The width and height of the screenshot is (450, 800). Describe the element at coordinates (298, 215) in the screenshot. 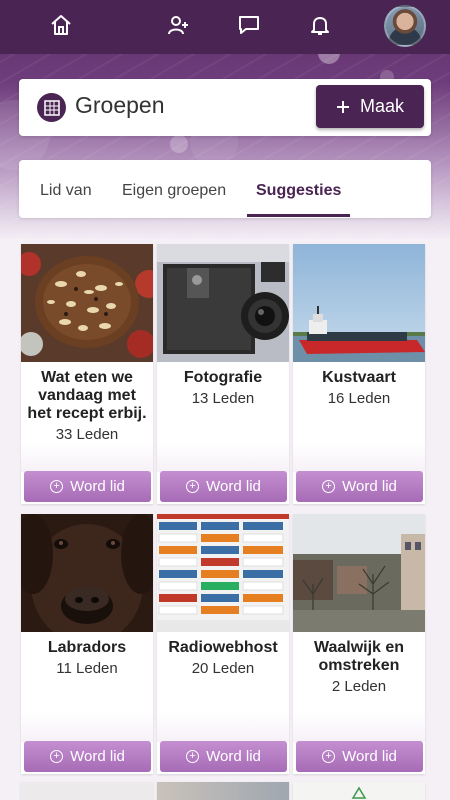

I see `active-tab-indicator` at that location.